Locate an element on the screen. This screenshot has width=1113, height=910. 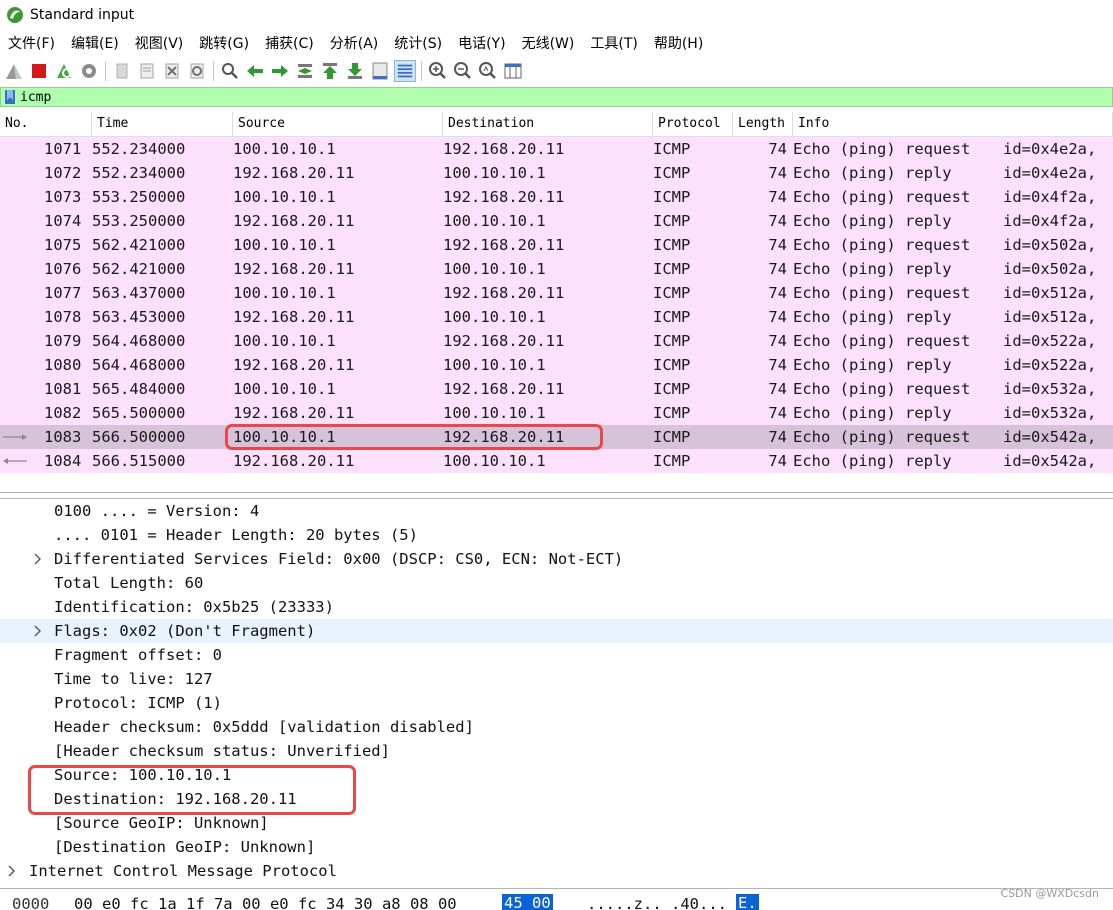
column-header-proto: Protocol is located at coordinates (693, 124).